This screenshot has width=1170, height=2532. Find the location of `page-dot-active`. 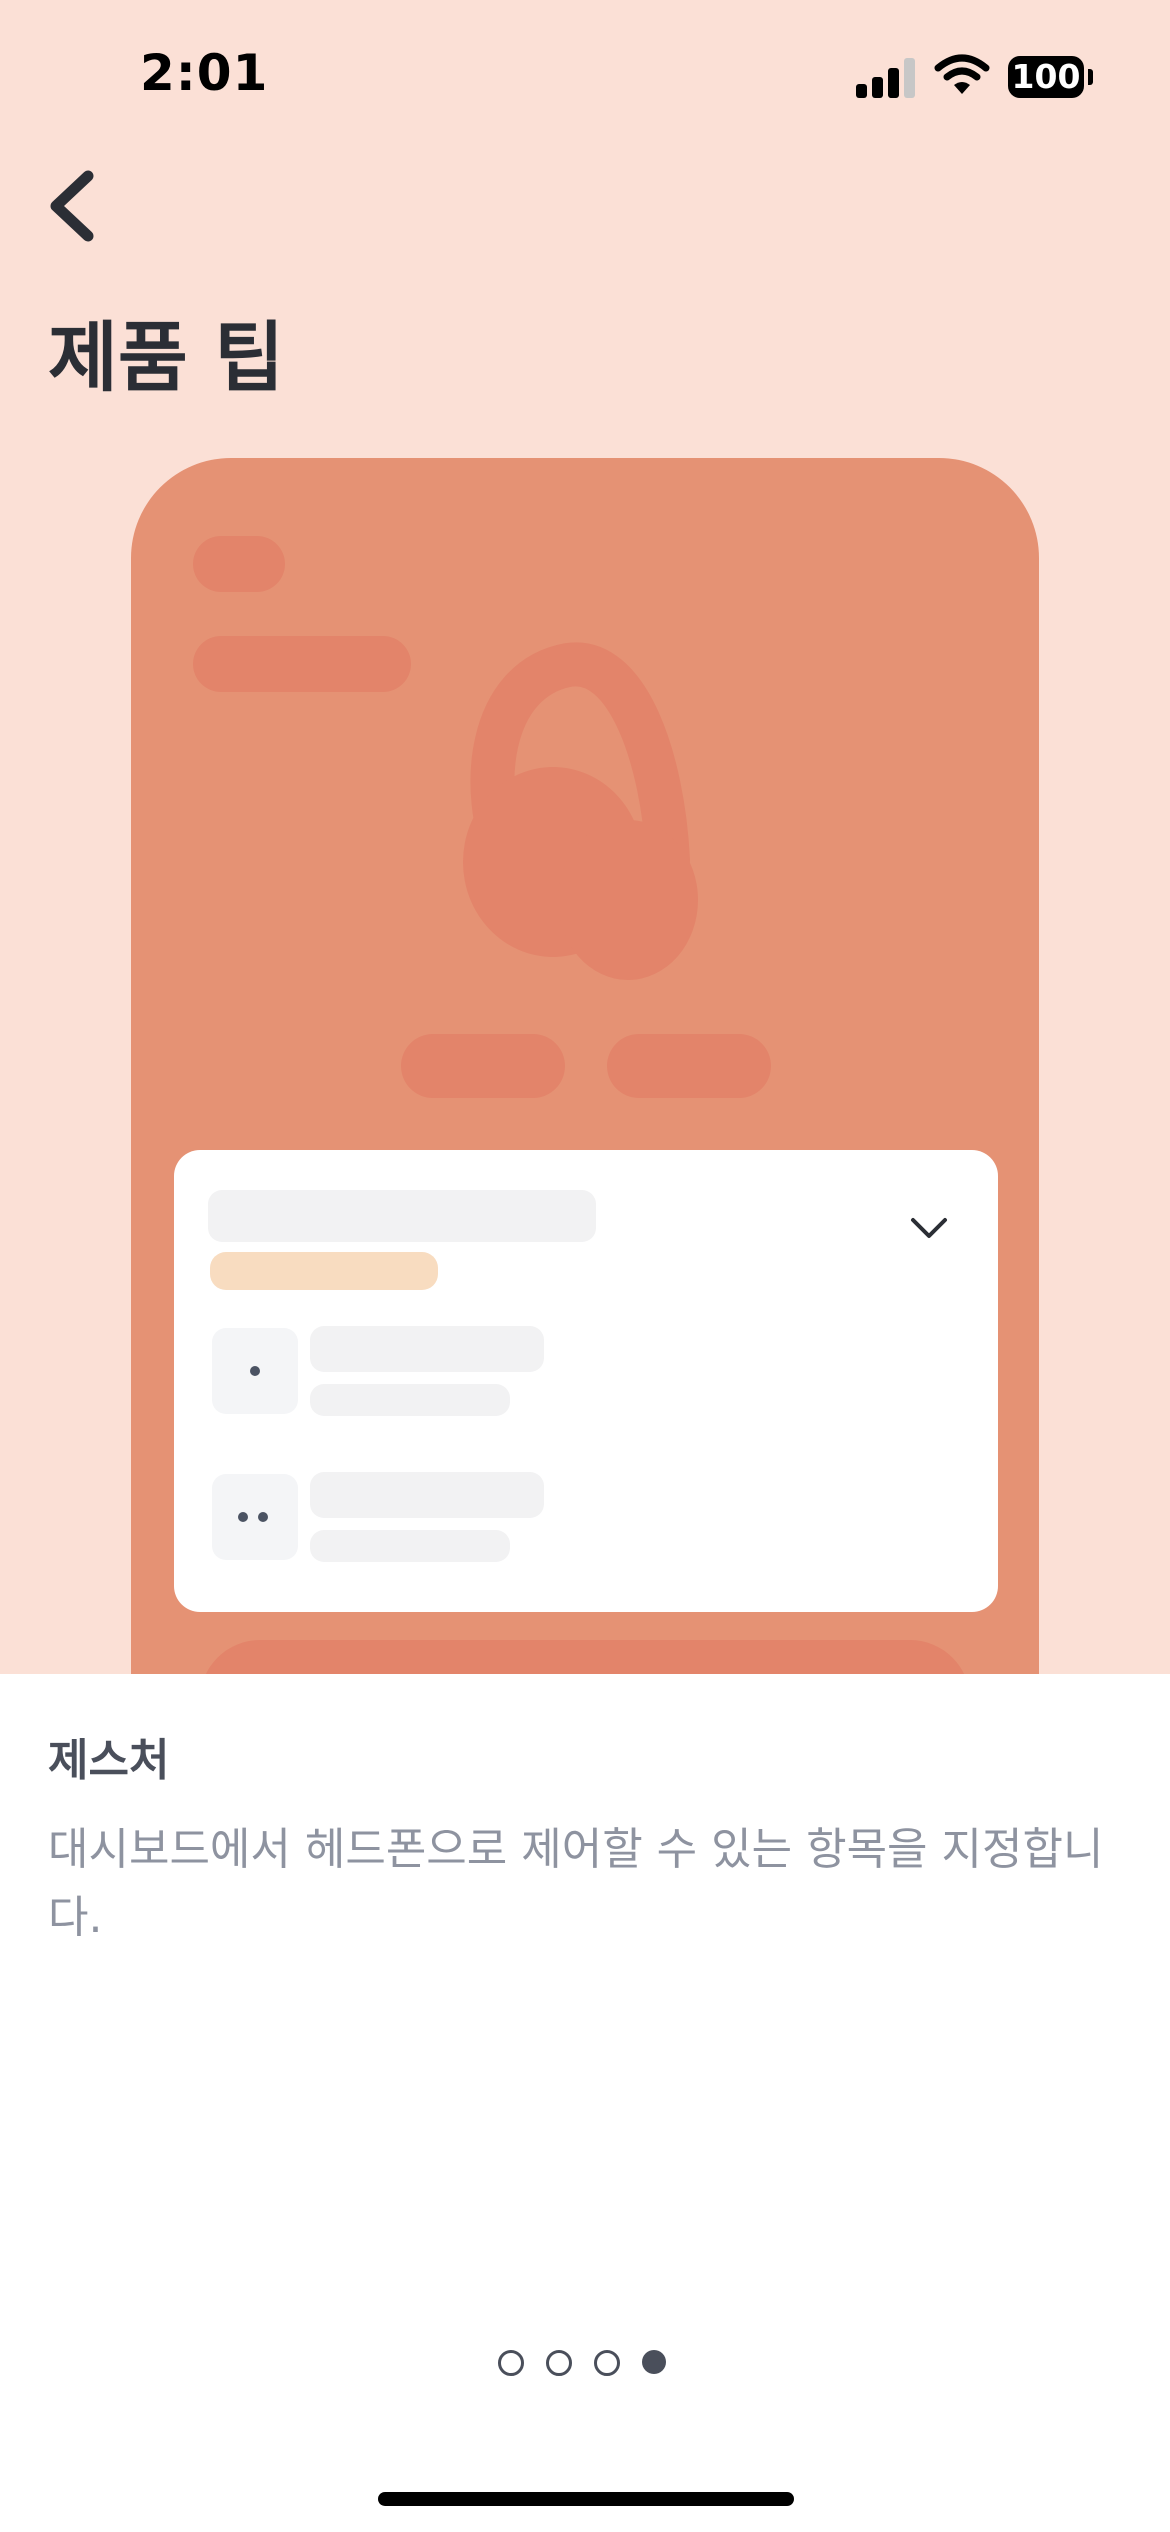

page-dot-active is located at coordinates (654, 2362).